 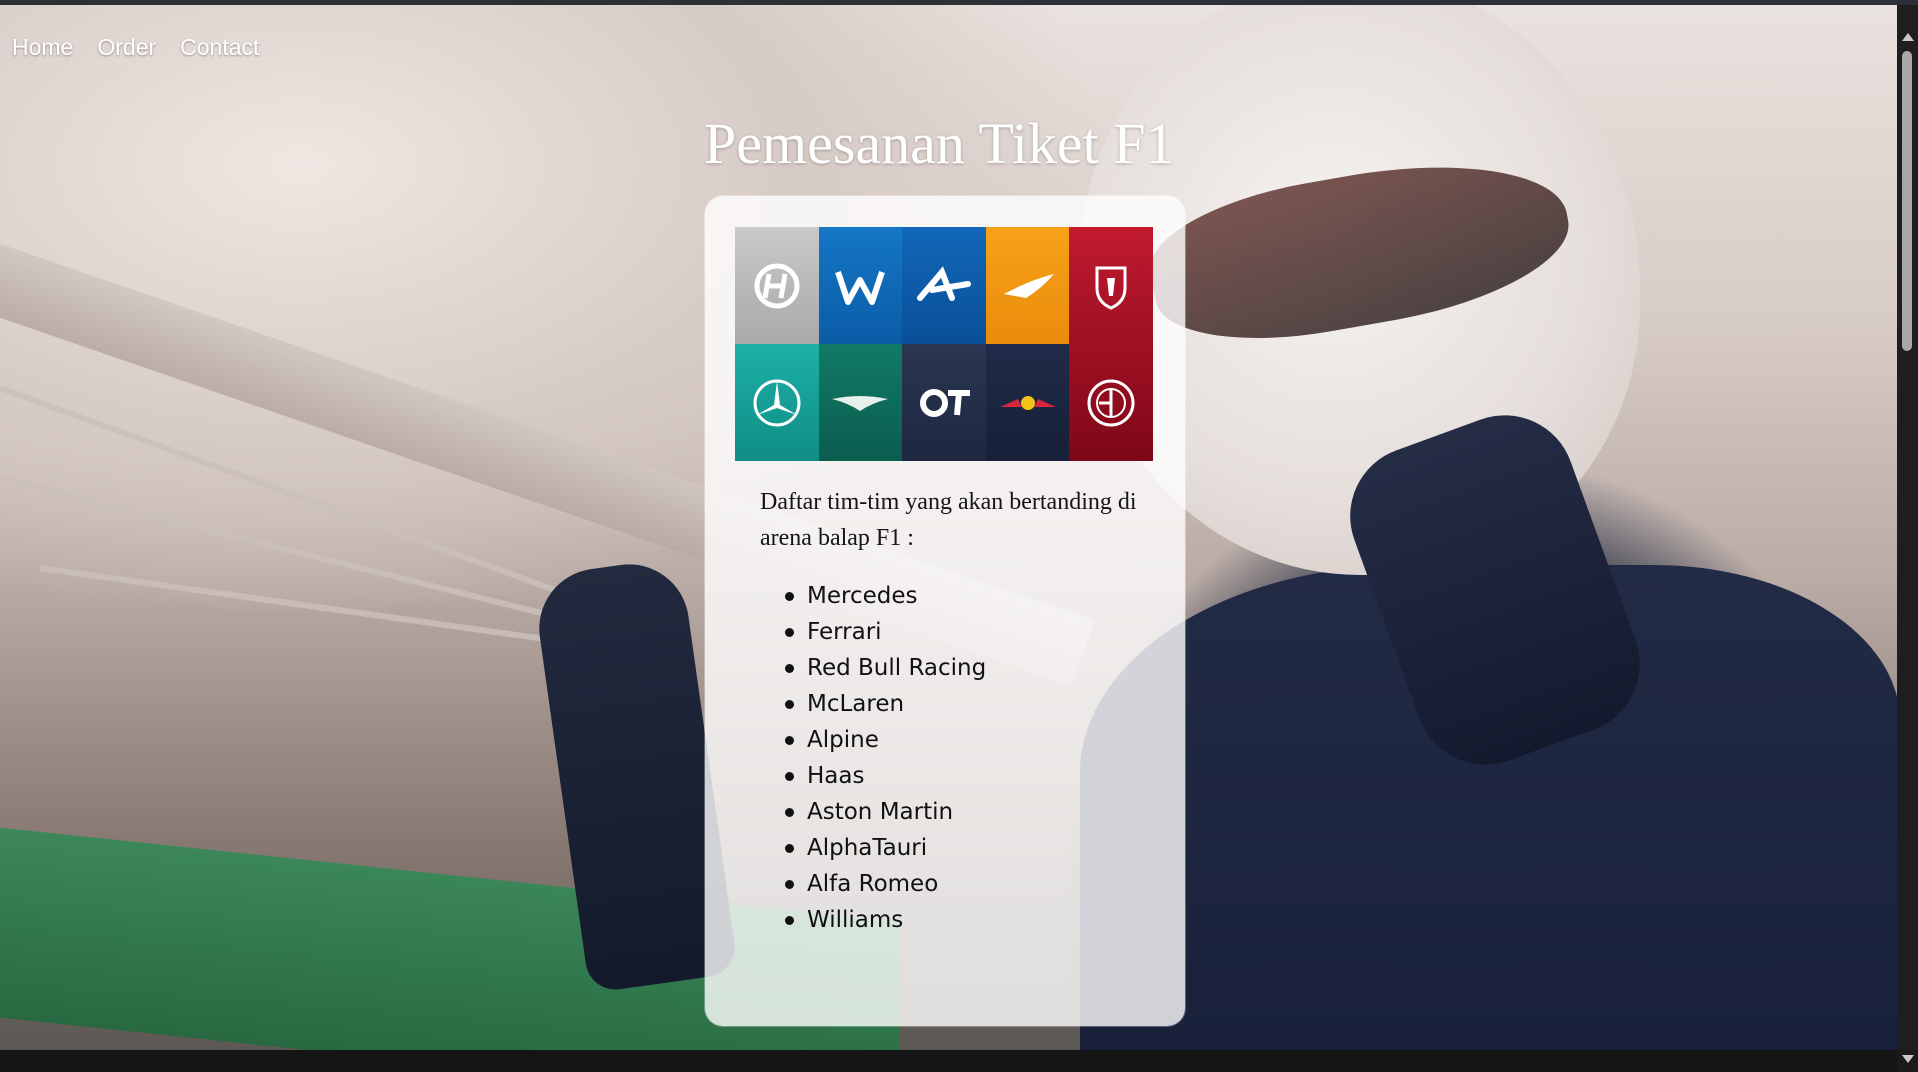 I want to click on page-title: Pemesanan Tiket F1, so click(x=939, y=143).